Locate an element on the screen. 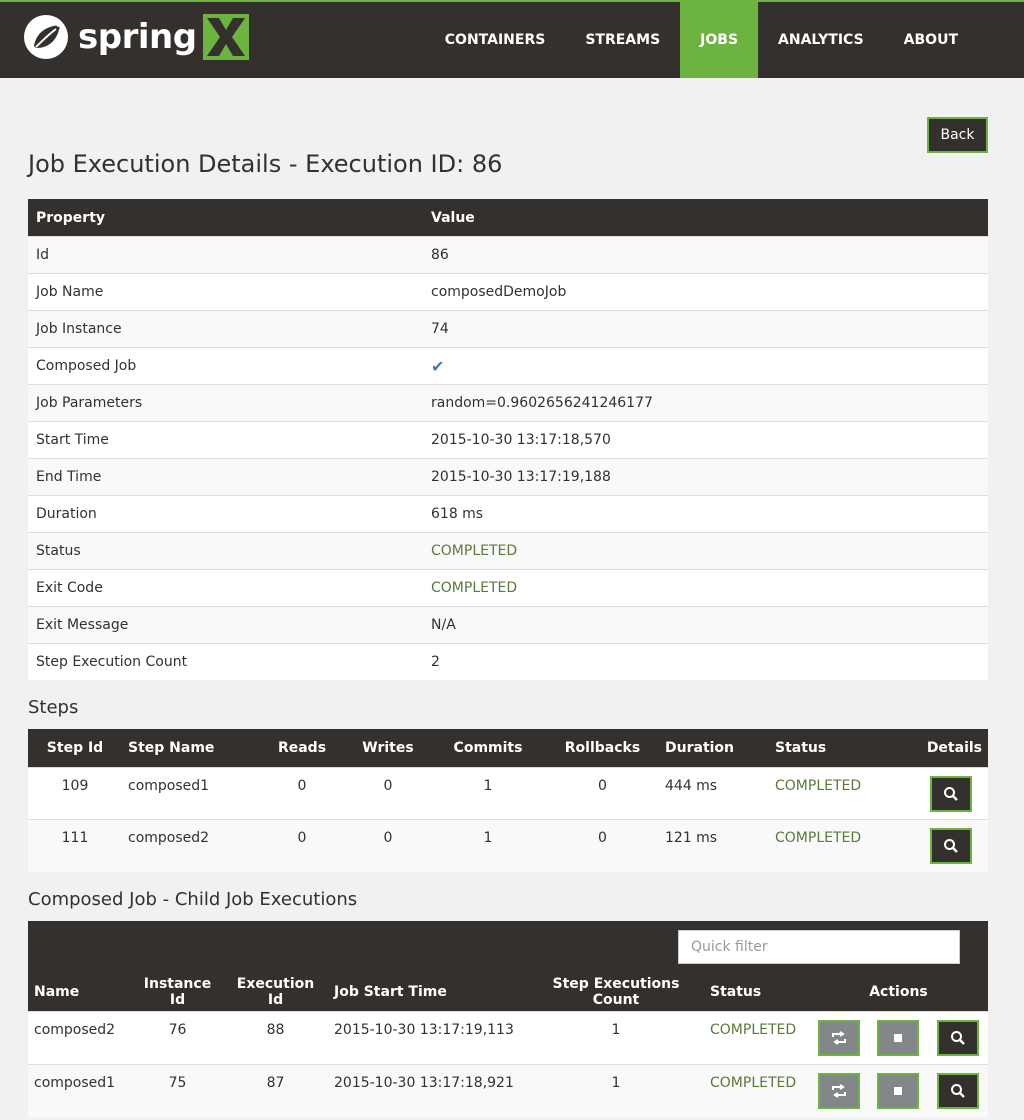  column-header-execution-id: Execution Id is located at coordinates (275, 992).